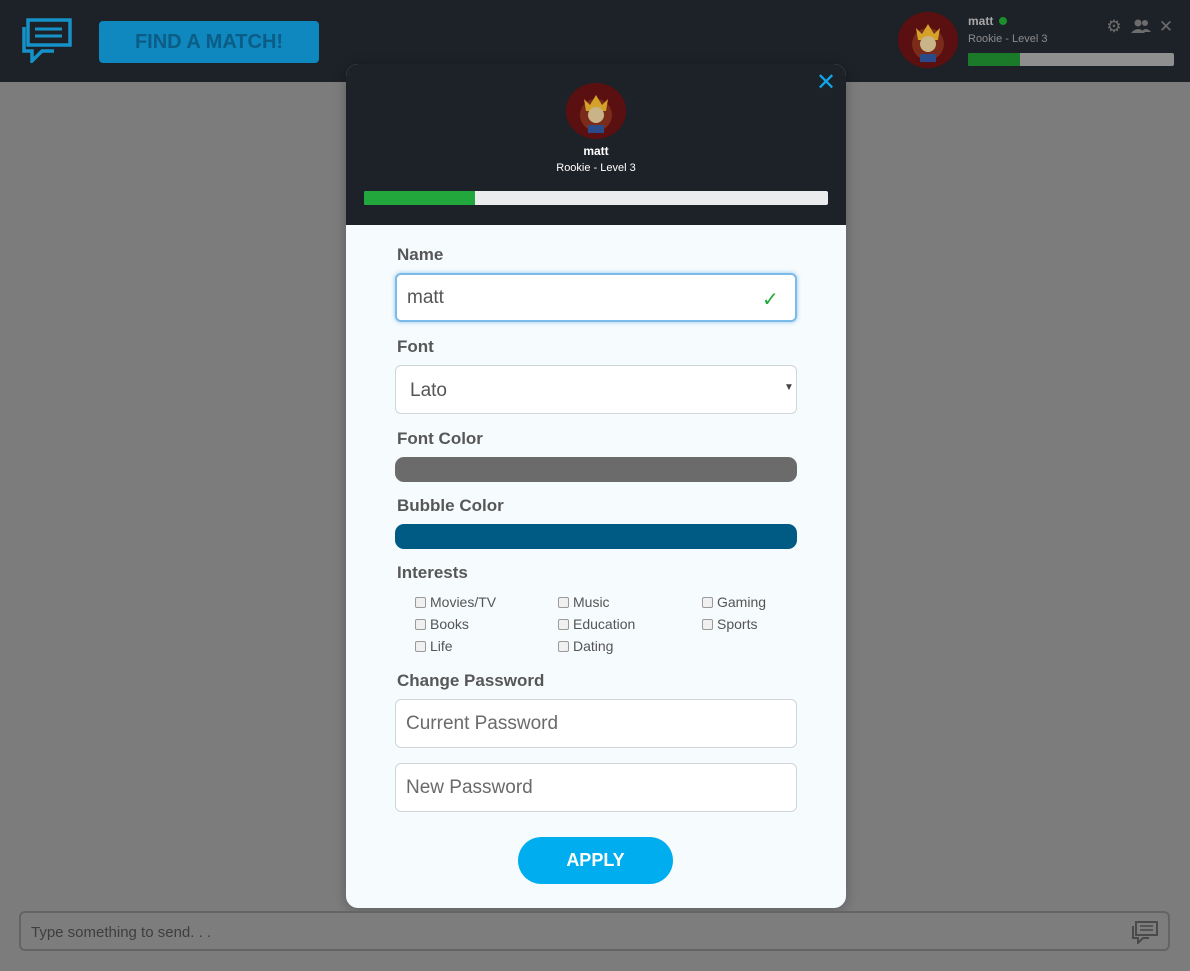 The height and width of the screenshot is (971, 1190). Describe the element at coordinates (209, 42) in the screenshot. I see `find-match-button: FIND A MATCH!` at that location.